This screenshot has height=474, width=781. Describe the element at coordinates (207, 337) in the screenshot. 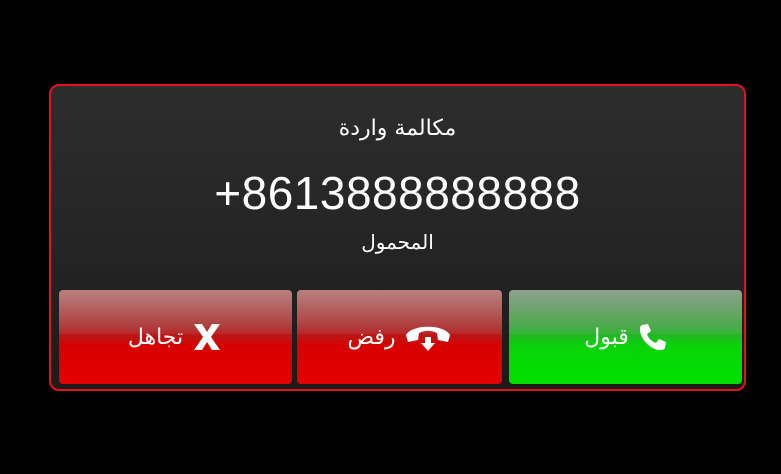

I see `x-icon` at that location.